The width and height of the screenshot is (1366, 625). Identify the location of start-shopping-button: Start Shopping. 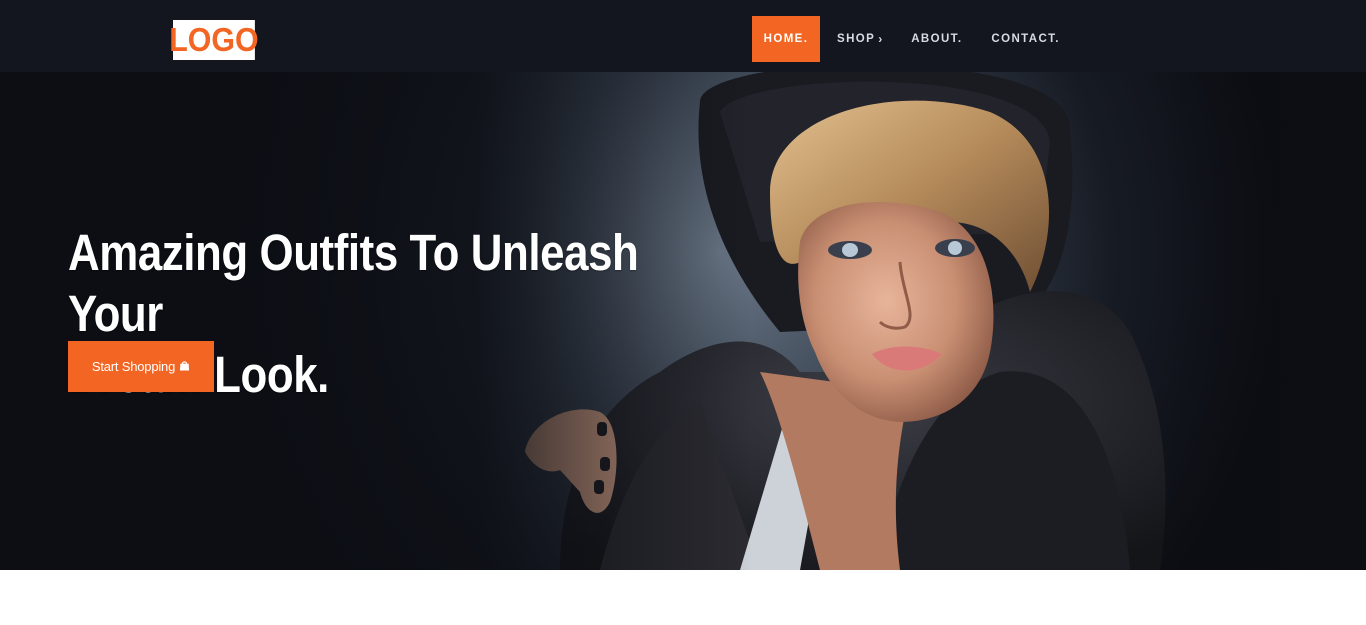
(141, 366).